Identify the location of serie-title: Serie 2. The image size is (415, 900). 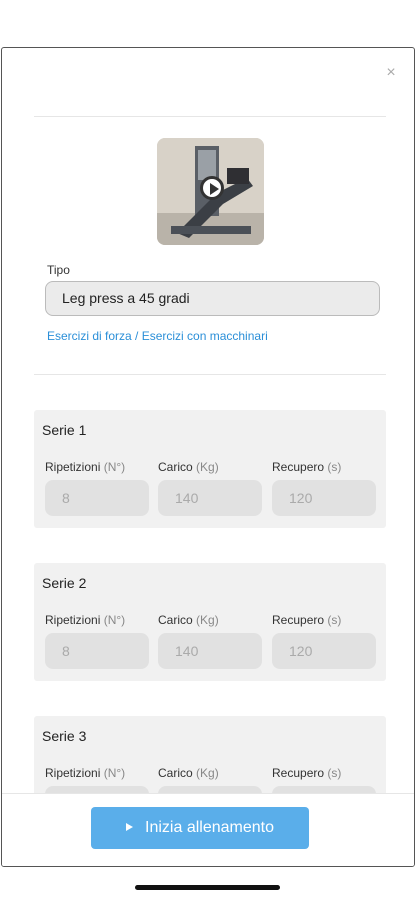
(64, 583).